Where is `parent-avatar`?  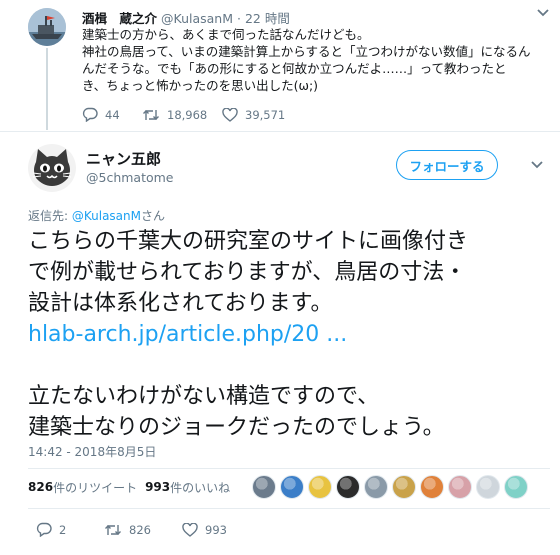 parent-avatar is located at coordinates (47, 27).